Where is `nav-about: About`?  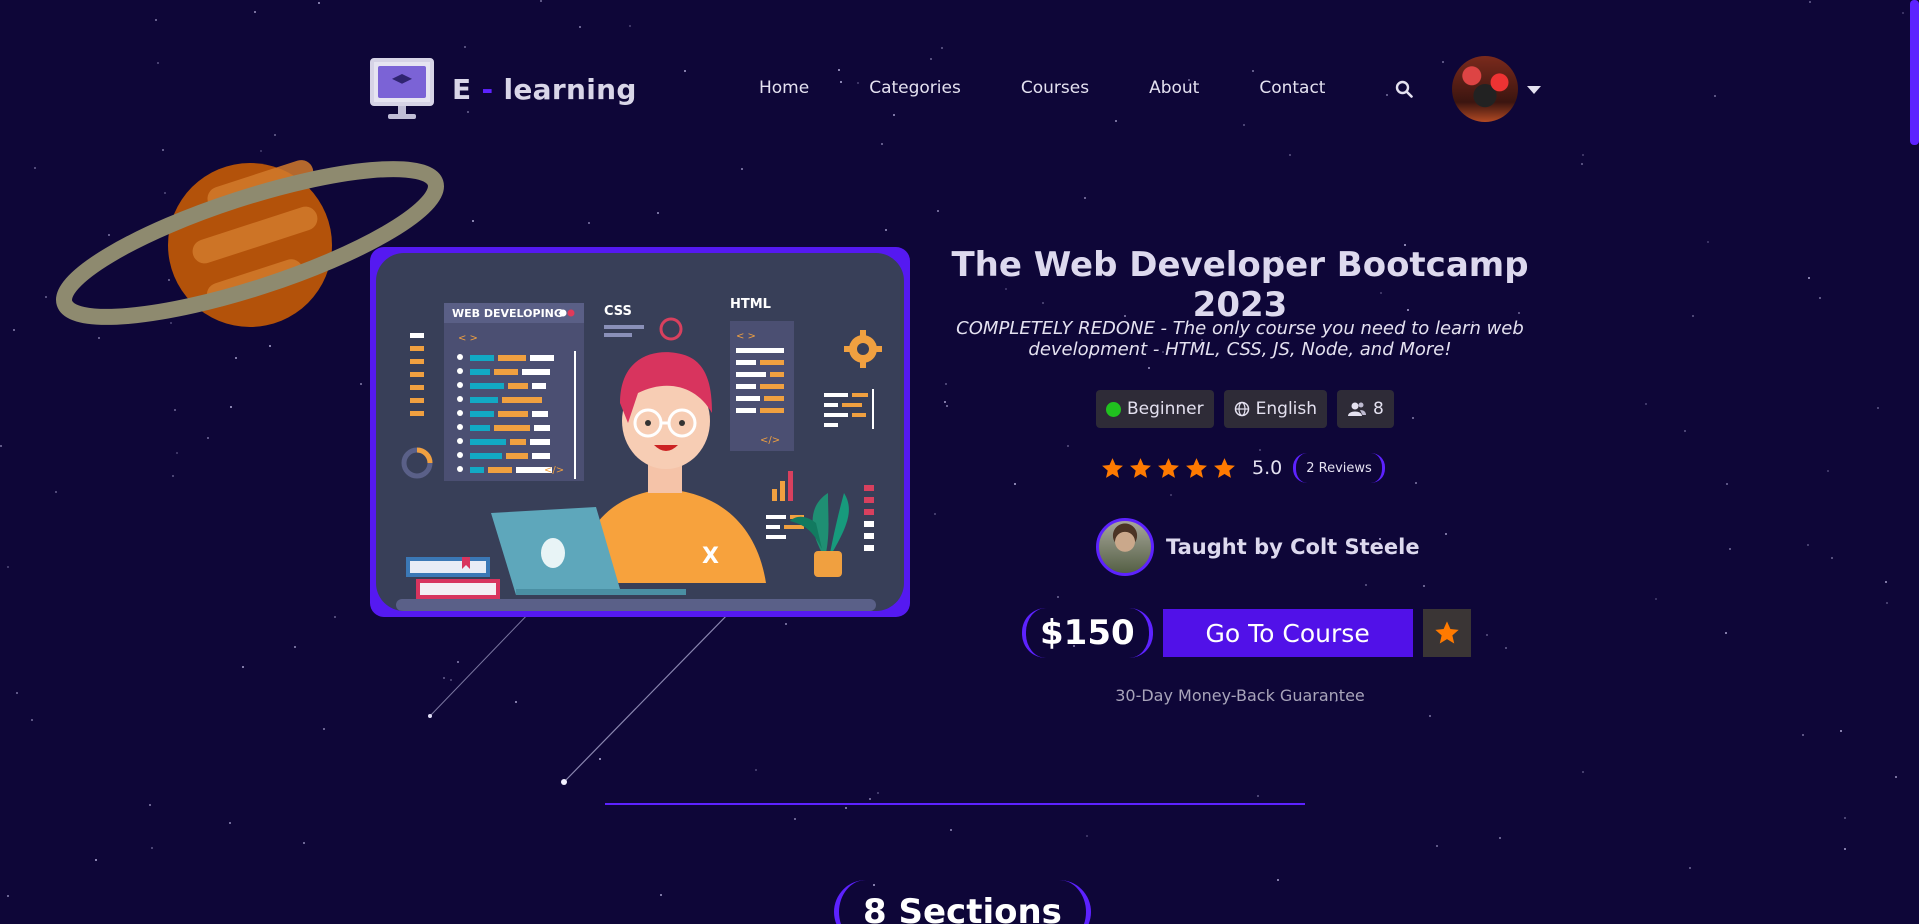 nav-about: About is located at coordinates (1174, 88).